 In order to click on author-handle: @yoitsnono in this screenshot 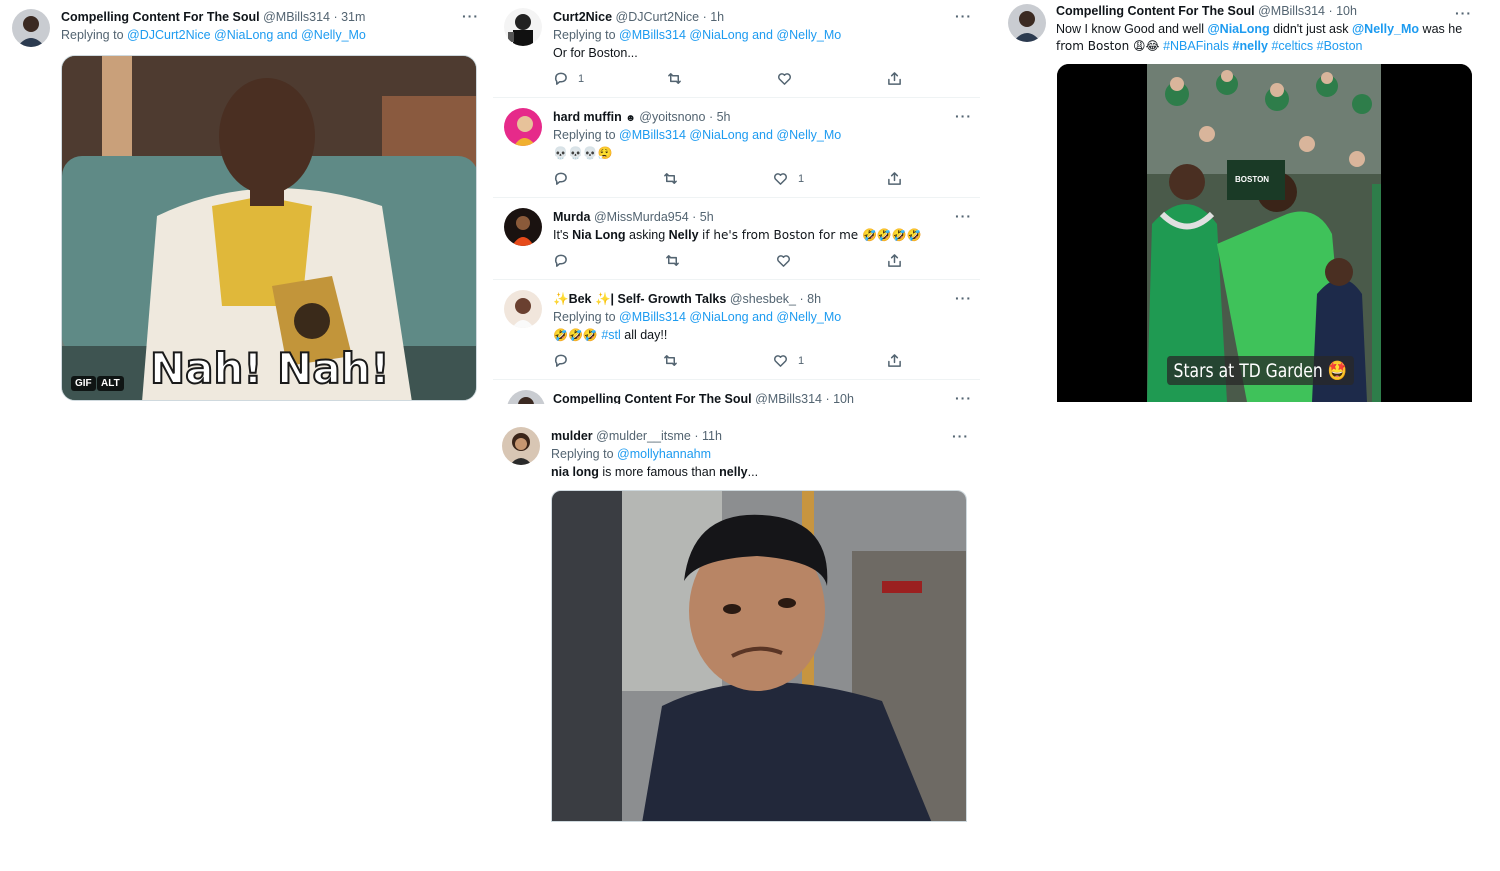, I will do `click(672, 117)`.